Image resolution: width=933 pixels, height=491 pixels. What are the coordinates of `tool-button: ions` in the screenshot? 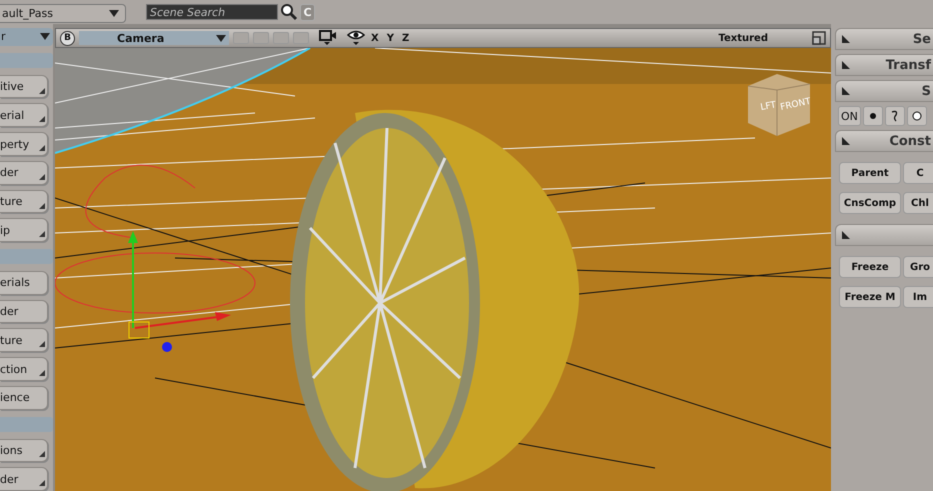 It's located at (24, 450).